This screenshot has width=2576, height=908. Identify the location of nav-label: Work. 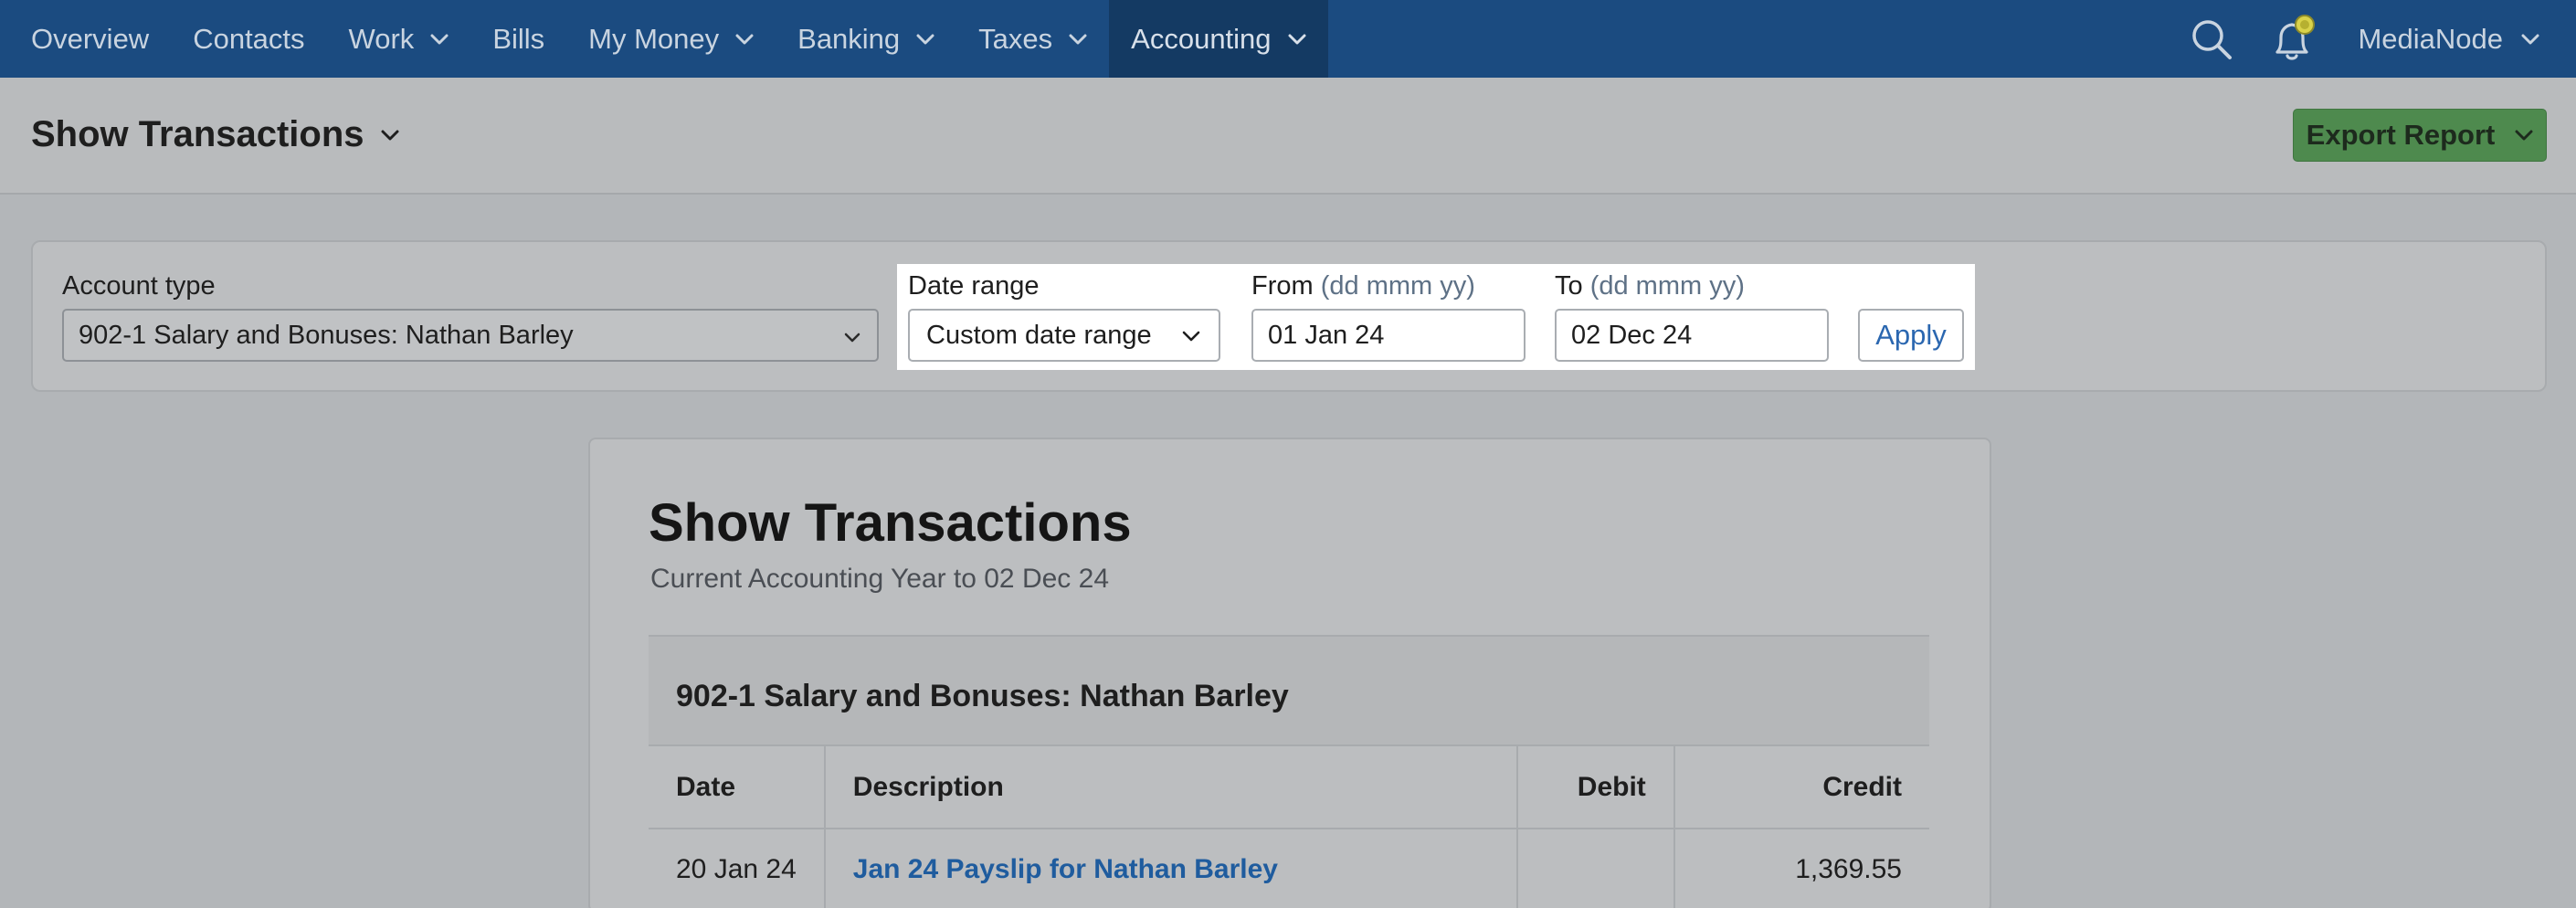
(382, 38).